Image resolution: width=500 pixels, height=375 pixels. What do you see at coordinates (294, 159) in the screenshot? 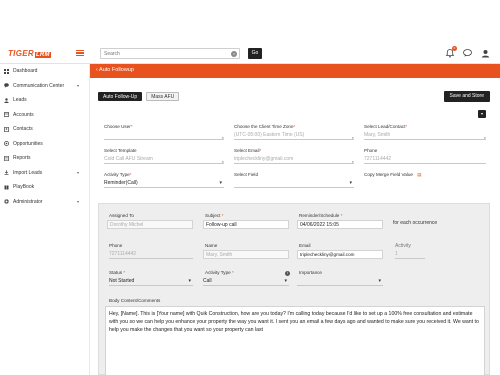
I see `email-field: triplecheckliny@gmail.com ⌕` at bounding box center [294, 159].